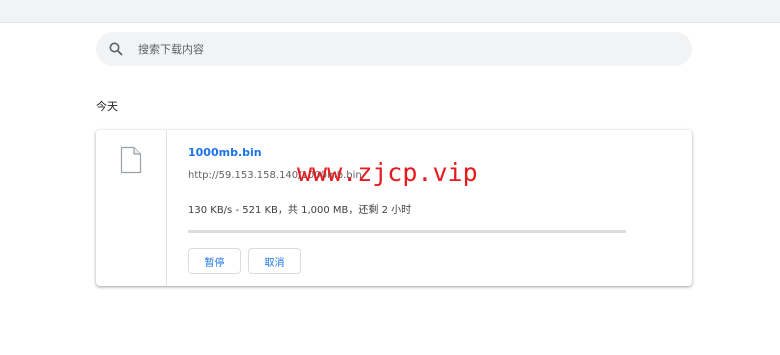 This screenshot has width=780, height=355. I want to click on cancel-button: 取消, so click(274, 261).